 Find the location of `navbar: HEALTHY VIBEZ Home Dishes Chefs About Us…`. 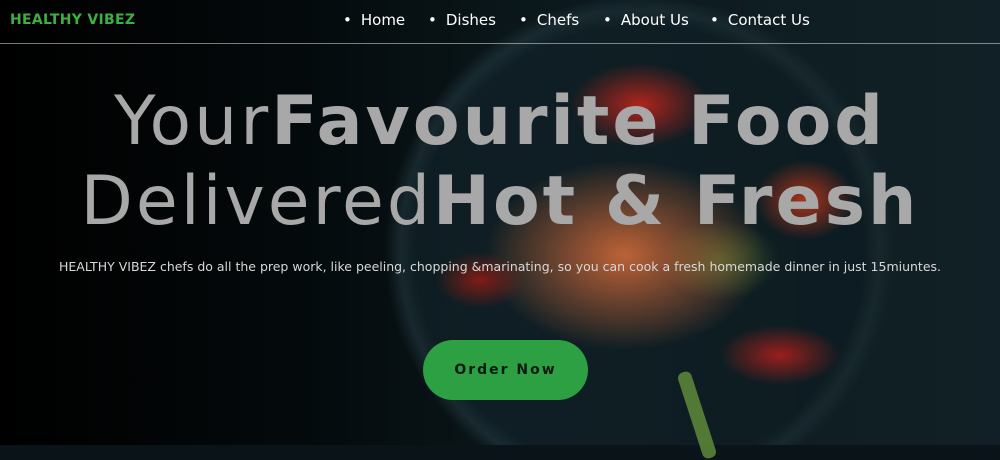

navbar: HEALTHY VIBEZ Home Dishes Chefs About Us… is located at coordinates (500, 22).